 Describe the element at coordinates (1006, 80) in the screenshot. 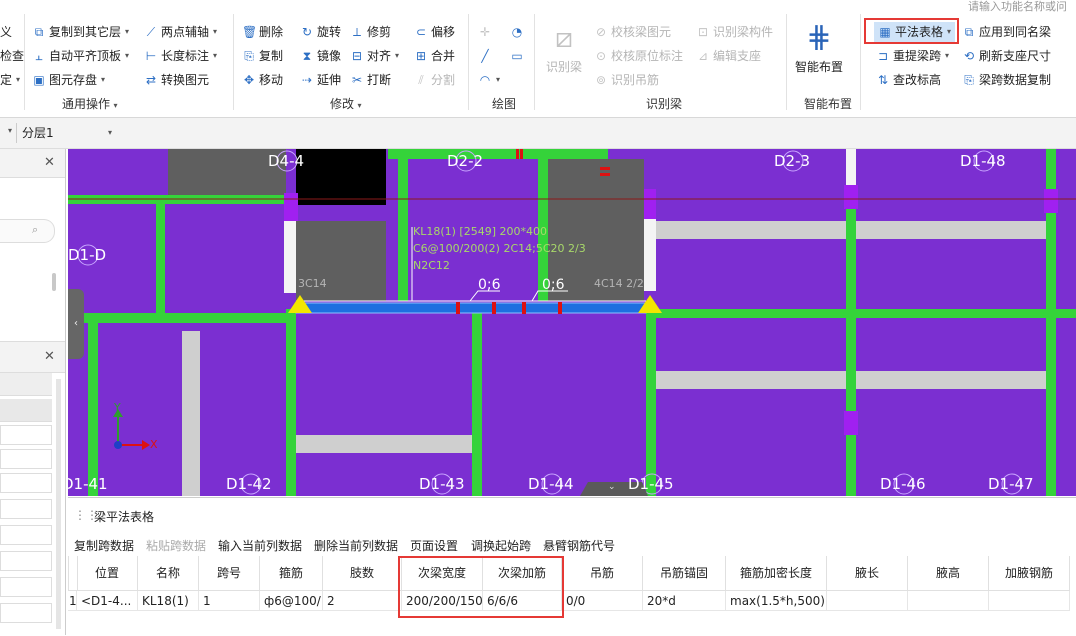

I see `copy-span-data-button: ⎘ 梁跨数据复制` at that location.